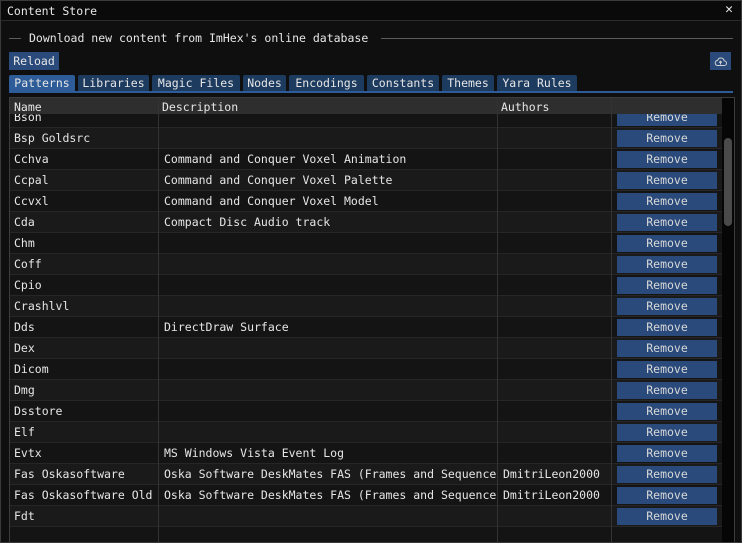  What do you see at coordinates (525, 107) in the screenshot?
I see `column-header-authors: Authors` at bounding box center [525, 107].